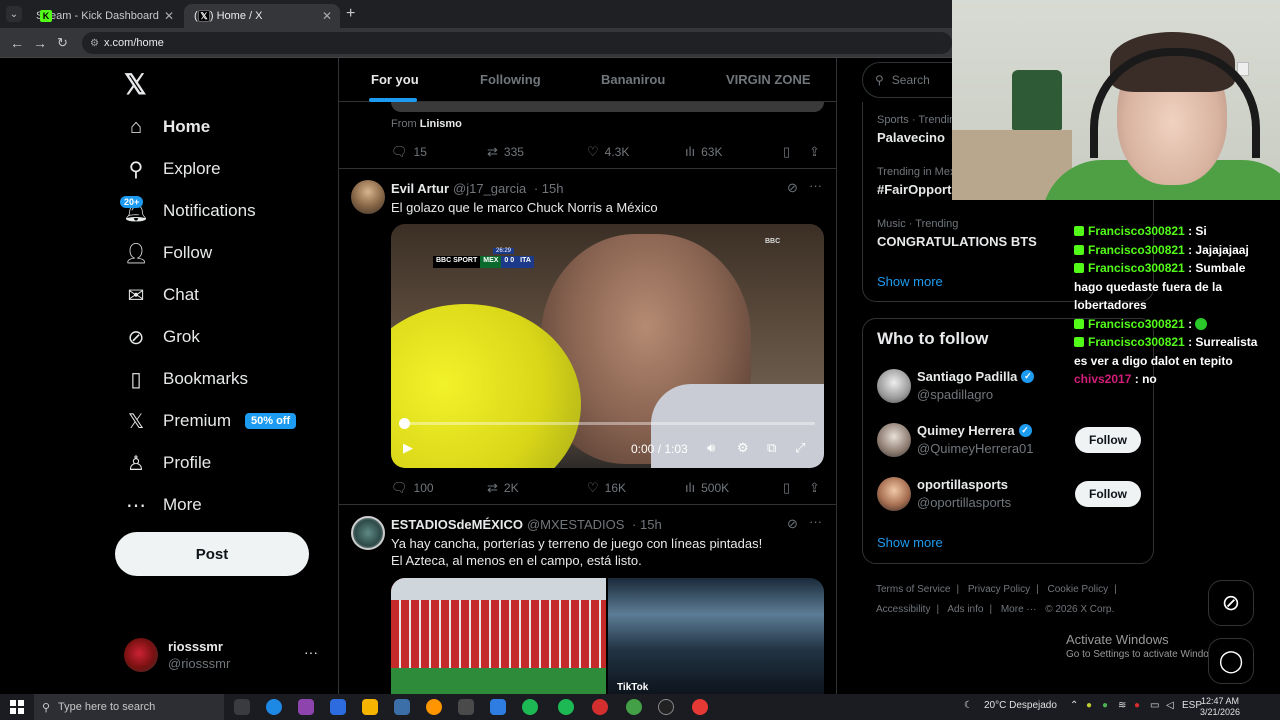  Describe the element at coordinates (186, 379) in the screenshot. I see `nav-bookmarks: ▯ Bookmarks` at that location.